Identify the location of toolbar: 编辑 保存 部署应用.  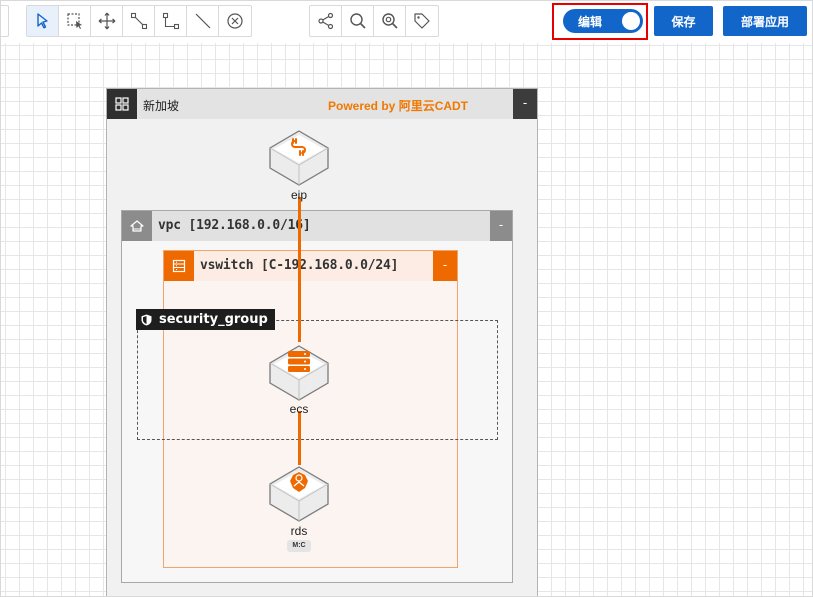
(406, 22).